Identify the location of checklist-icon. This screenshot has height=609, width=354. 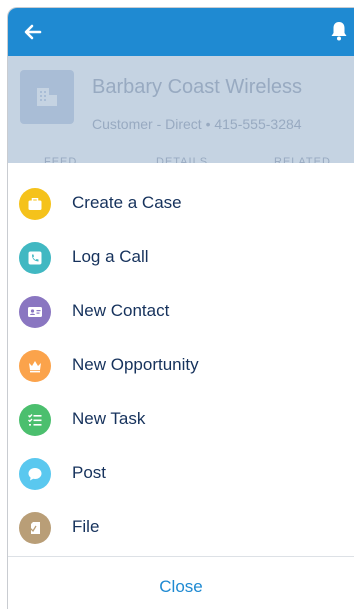
(35, 420).